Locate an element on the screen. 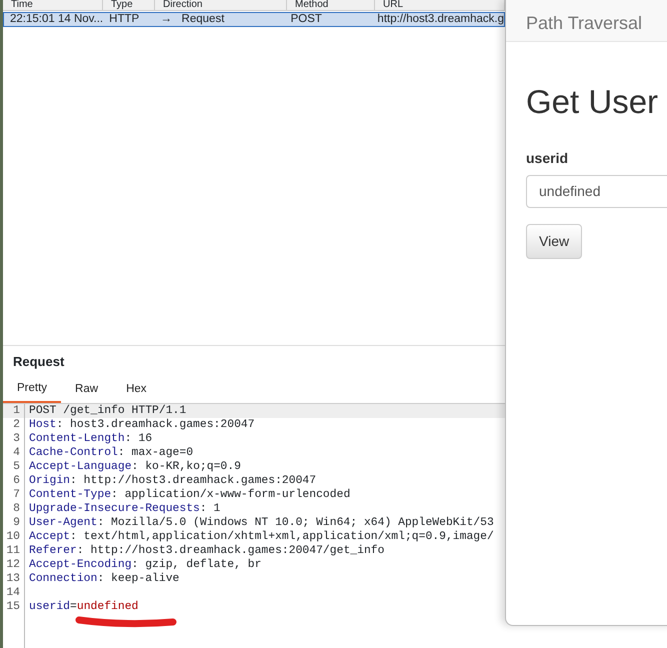 The height and width of the screenshot is (648, 667). line-number: 12 is located at coordinates (14, 565).